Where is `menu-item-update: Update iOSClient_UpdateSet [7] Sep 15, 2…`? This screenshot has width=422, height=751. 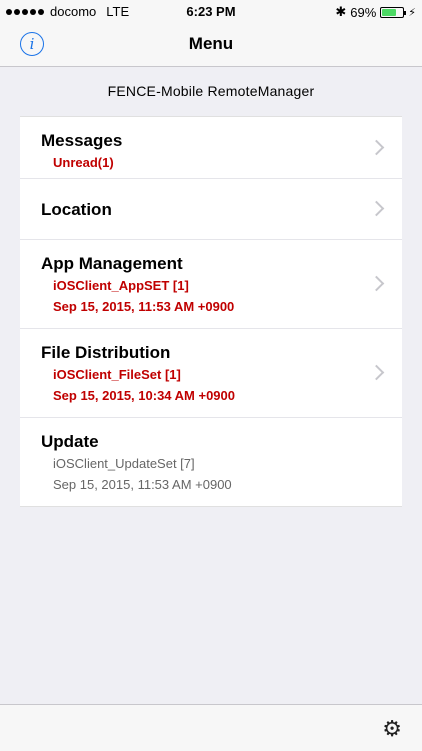 menu-item-update: Update iOSClient_UpdateSet [7] Sep 15, 2… is located at coordinates (211, 462).